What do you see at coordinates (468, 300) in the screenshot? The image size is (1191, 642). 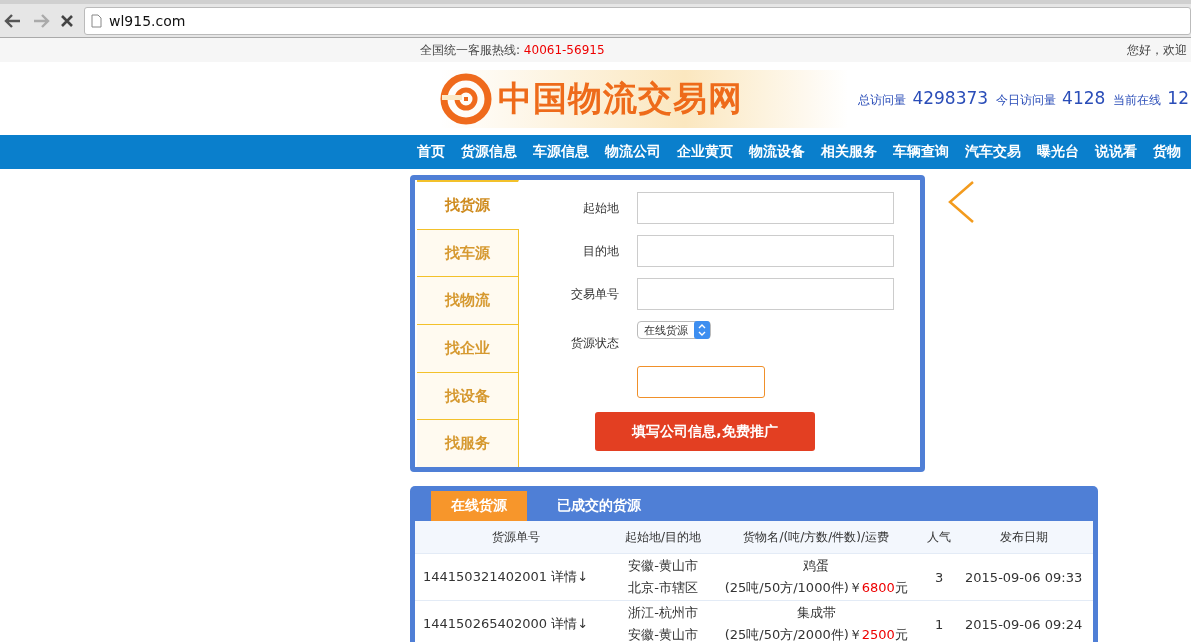 I see `search-tab: 找物流` at bounding box center [468, 300].